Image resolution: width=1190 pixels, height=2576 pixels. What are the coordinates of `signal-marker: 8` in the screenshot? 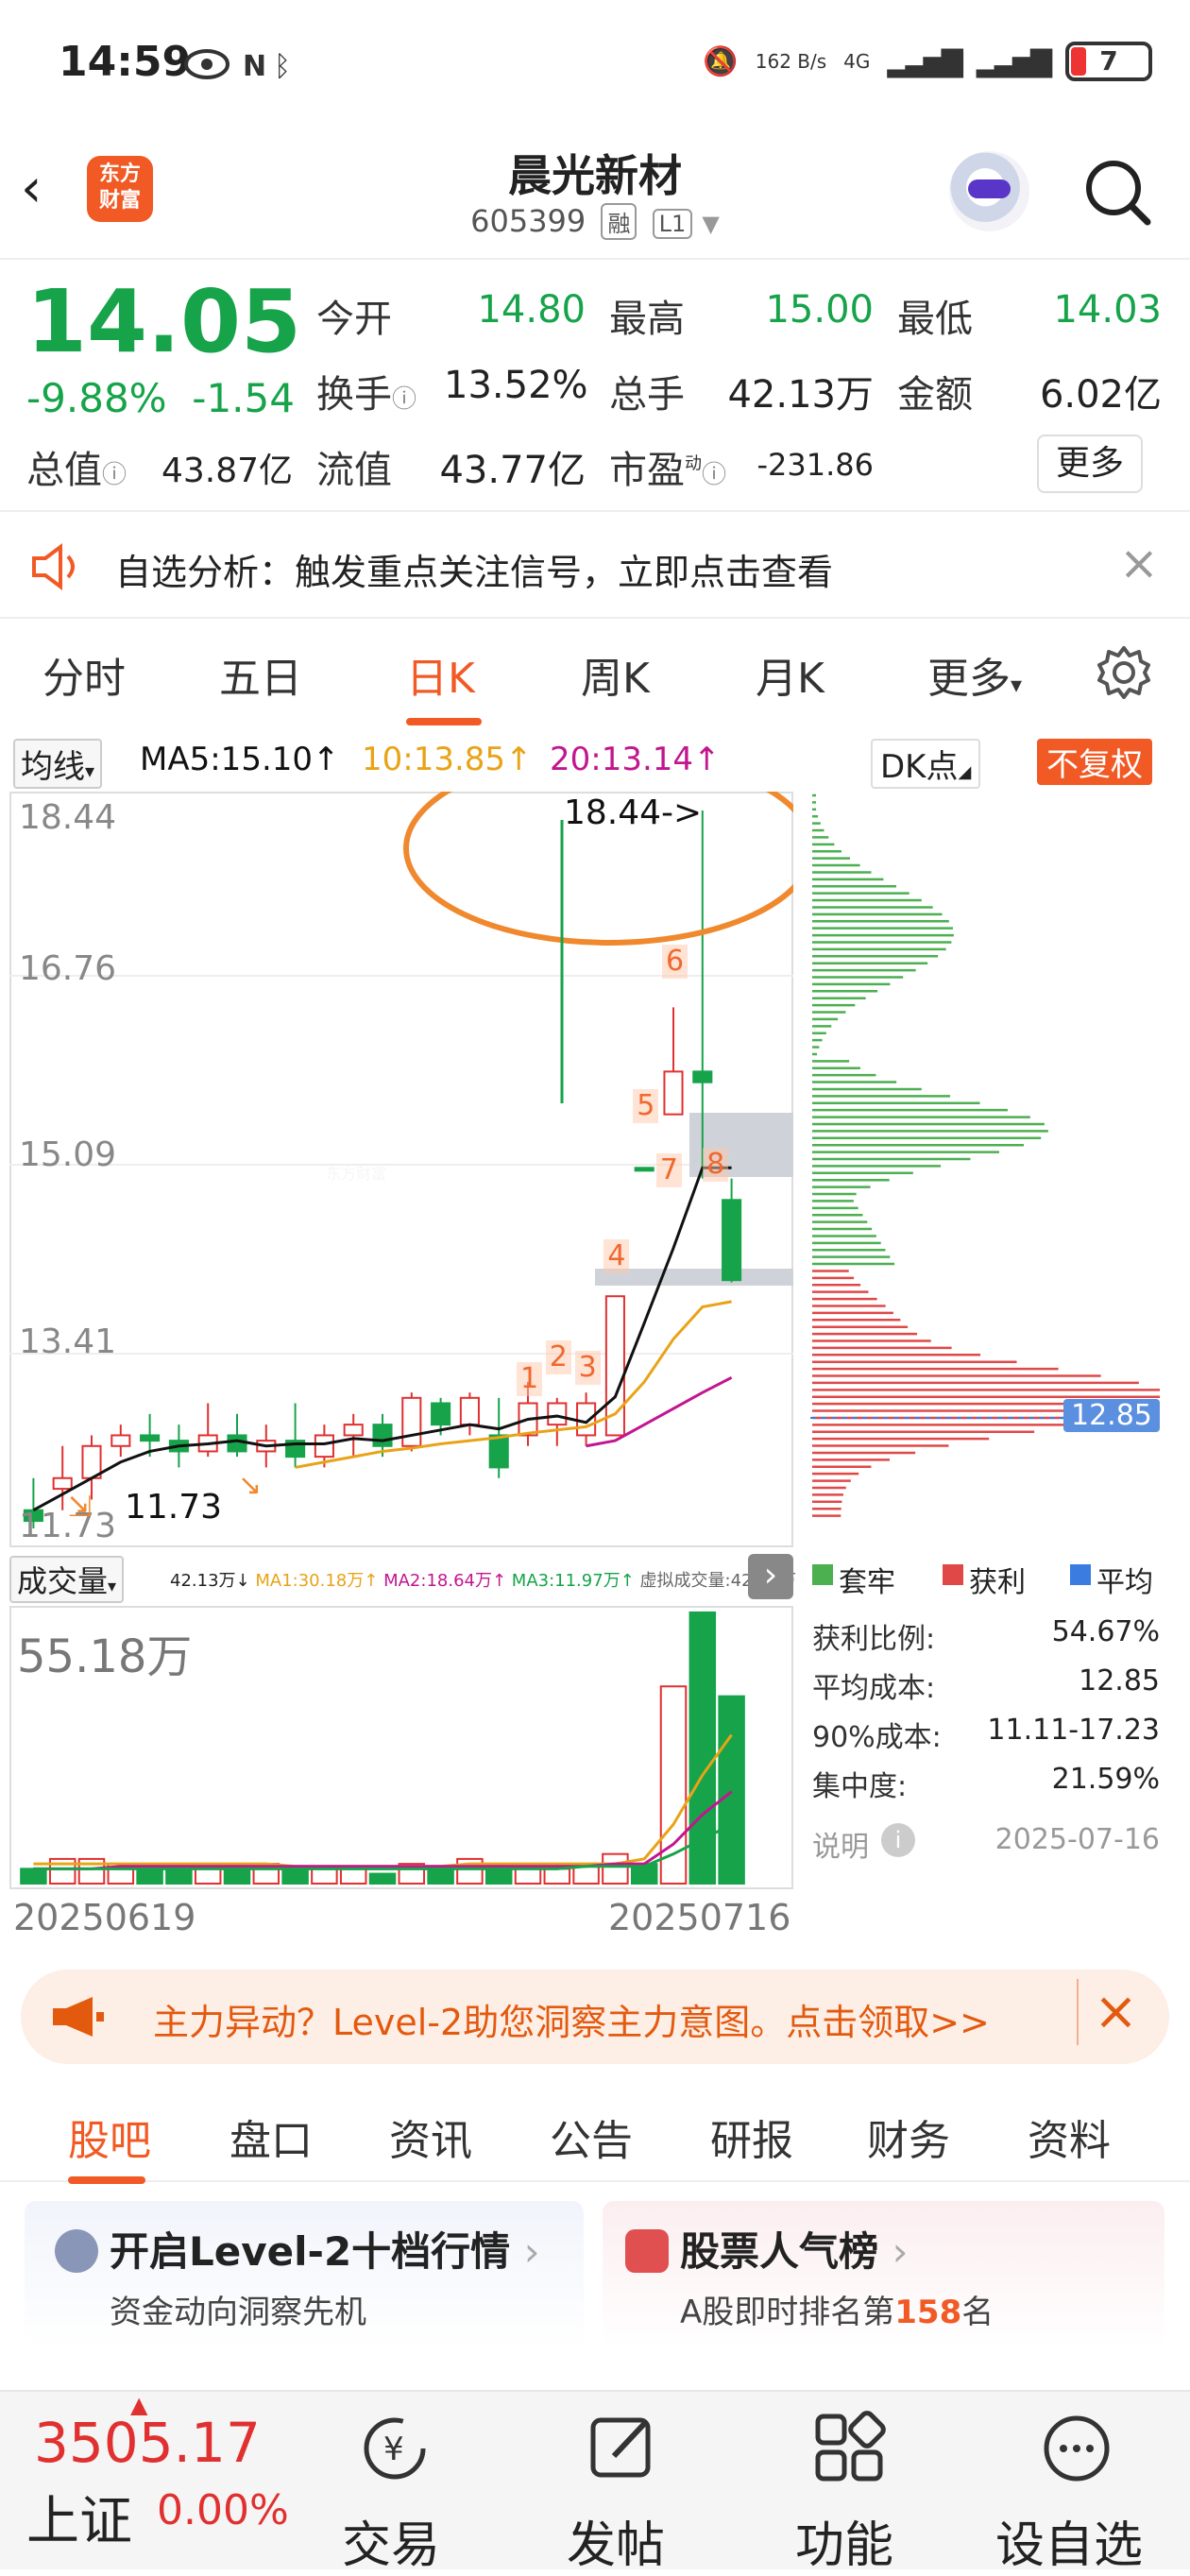 It's located at (716, 1166).